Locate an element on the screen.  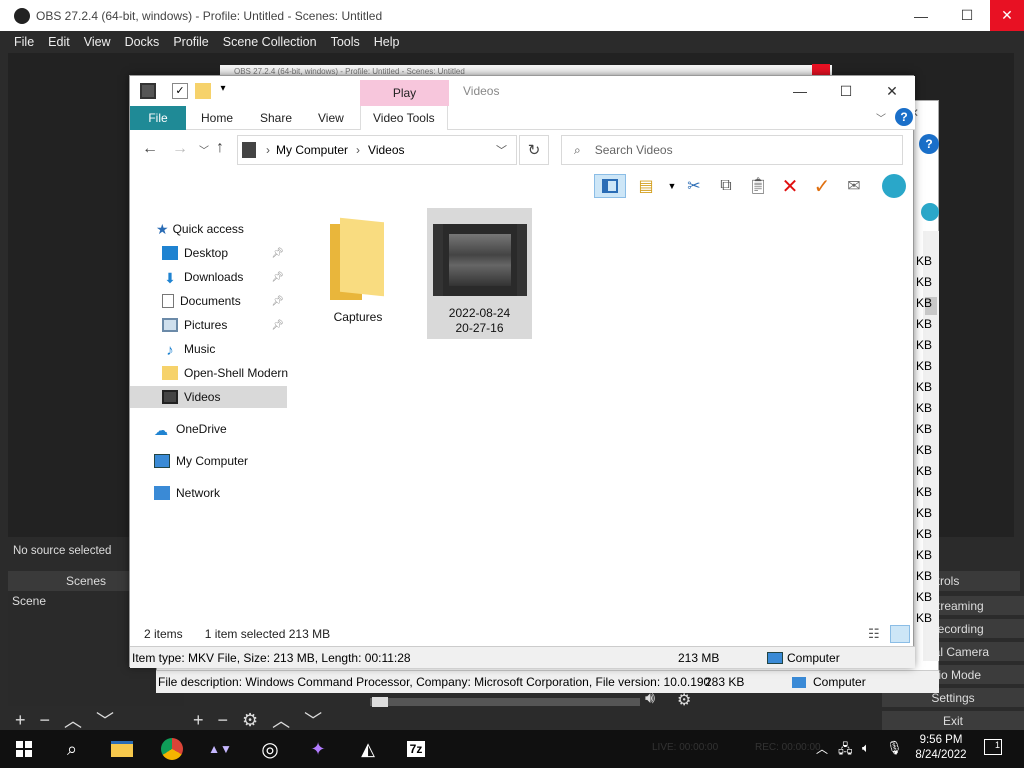
menu-view: View is located at coordinates (97, 42).